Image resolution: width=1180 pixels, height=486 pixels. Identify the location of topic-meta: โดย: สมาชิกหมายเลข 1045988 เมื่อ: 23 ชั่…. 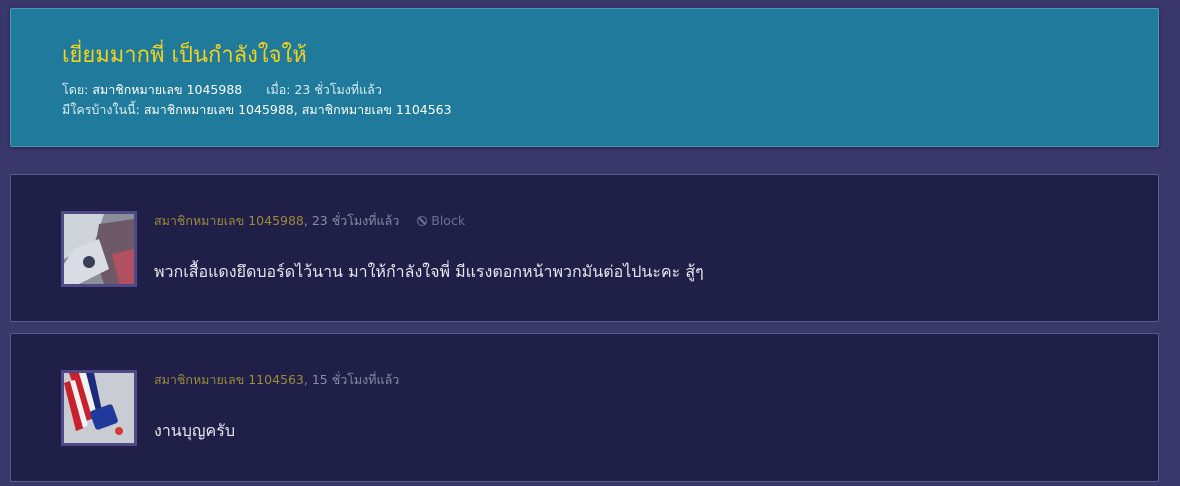
(610, 90).